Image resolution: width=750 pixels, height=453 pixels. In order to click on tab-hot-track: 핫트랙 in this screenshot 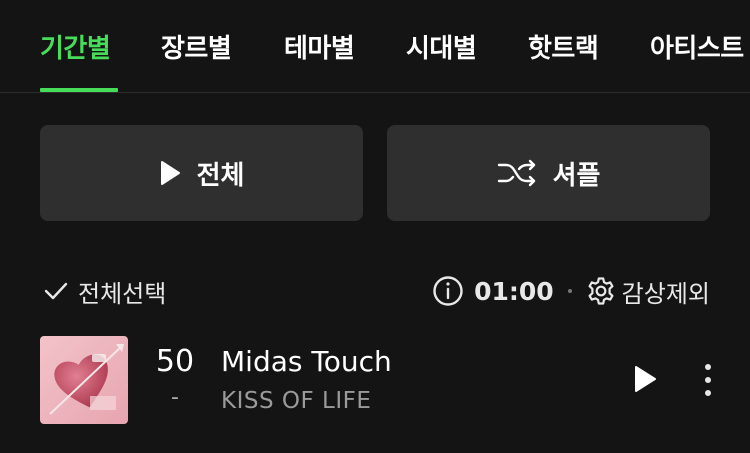, I will do `click(563, 60)`.